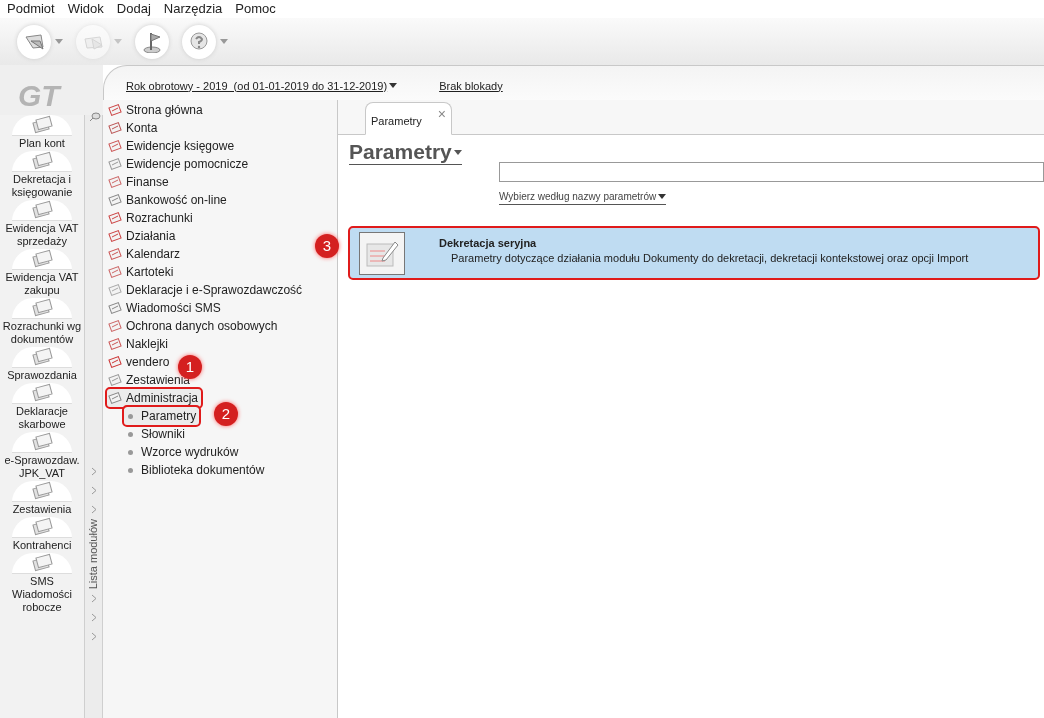 The image size is (1044, 718). Describe the element at coordinates (140, 362) in the screenshot. I see `tree-item: vendero` at that location.